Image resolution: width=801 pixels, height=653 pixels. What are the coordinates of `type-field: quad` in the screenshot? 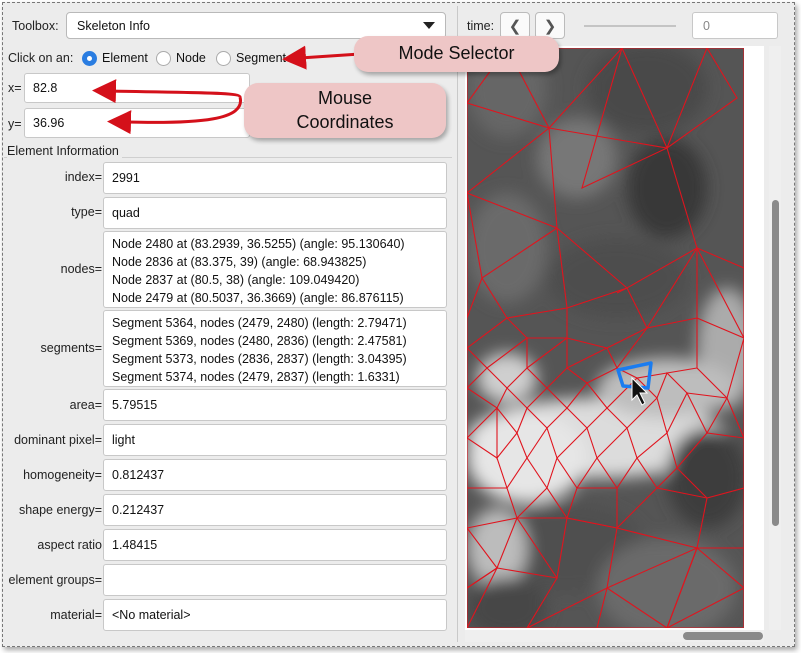 It's located at (275, 213).